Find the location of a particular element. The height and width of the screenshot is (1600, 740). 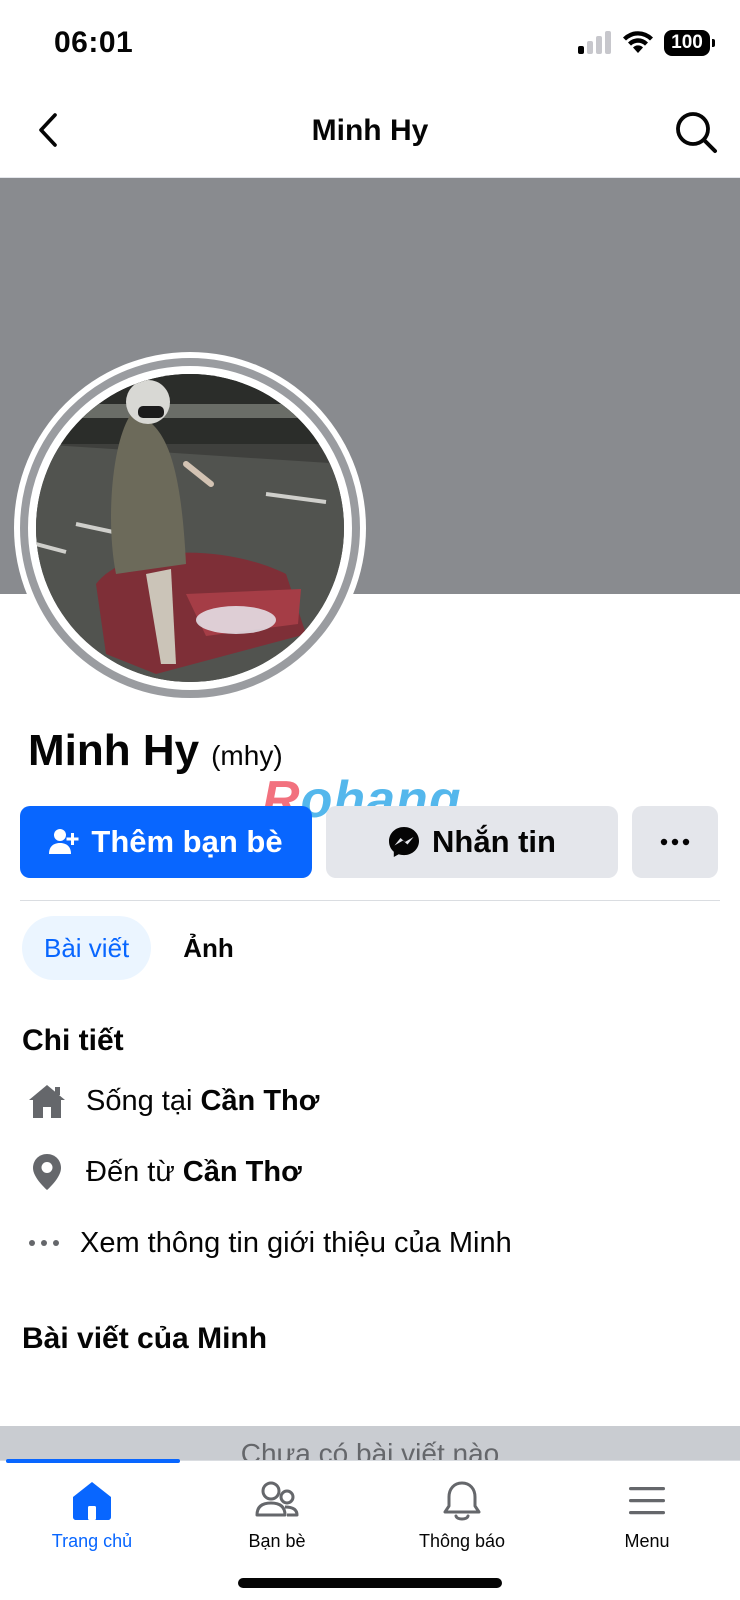

tab-notifications-label: Thông báo is located at coordinates (462, 1541).